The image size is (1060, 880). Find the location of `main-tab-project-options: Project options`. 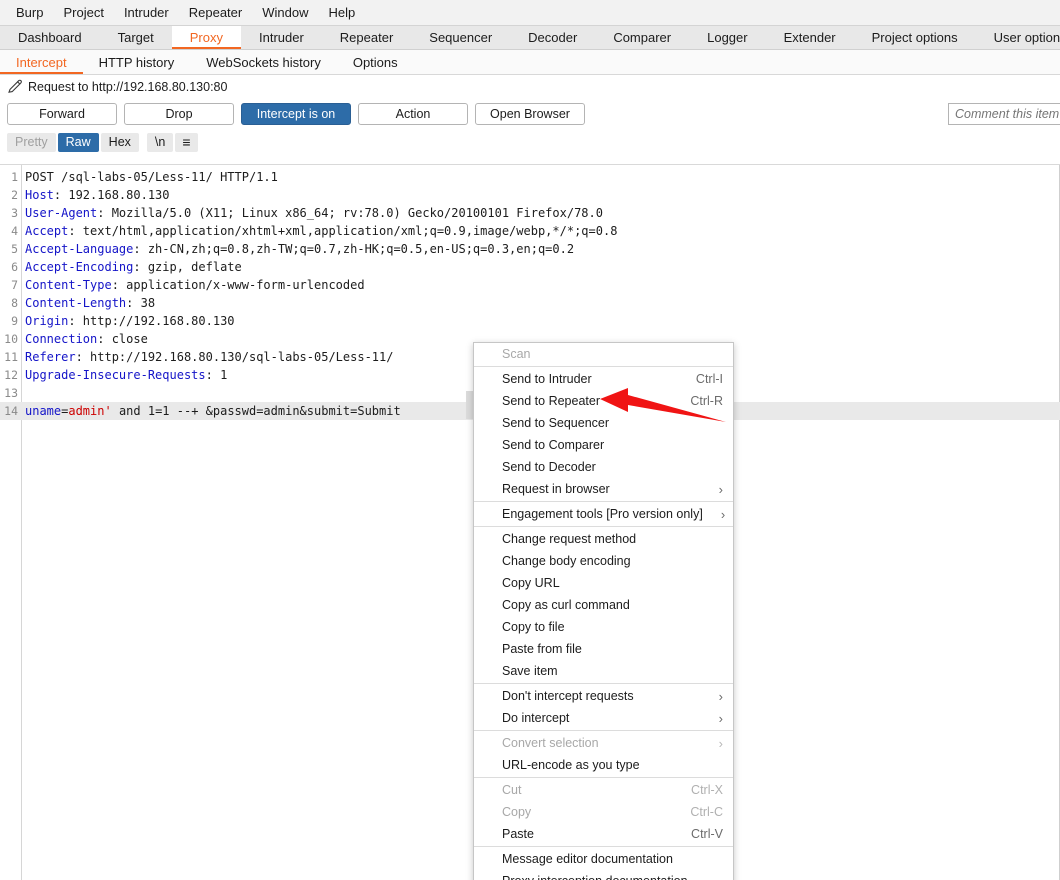

main-tab-project-options: Project options is located at coordinates (915, 37).